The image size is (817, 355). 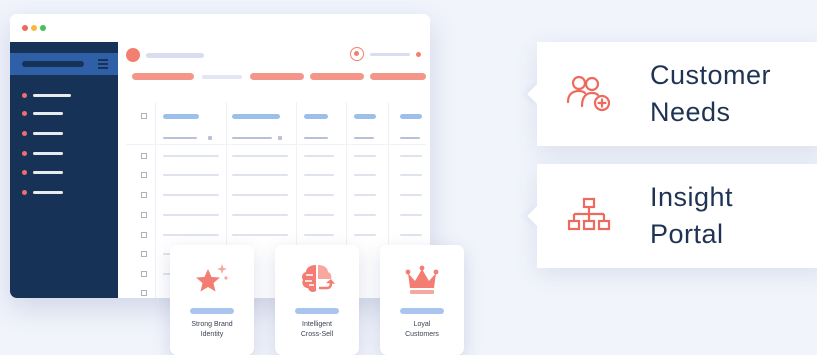 What do you see at coordinates (418, 54) in the screenshot?
I see `notification-dot` at bounding box center [418, 54].